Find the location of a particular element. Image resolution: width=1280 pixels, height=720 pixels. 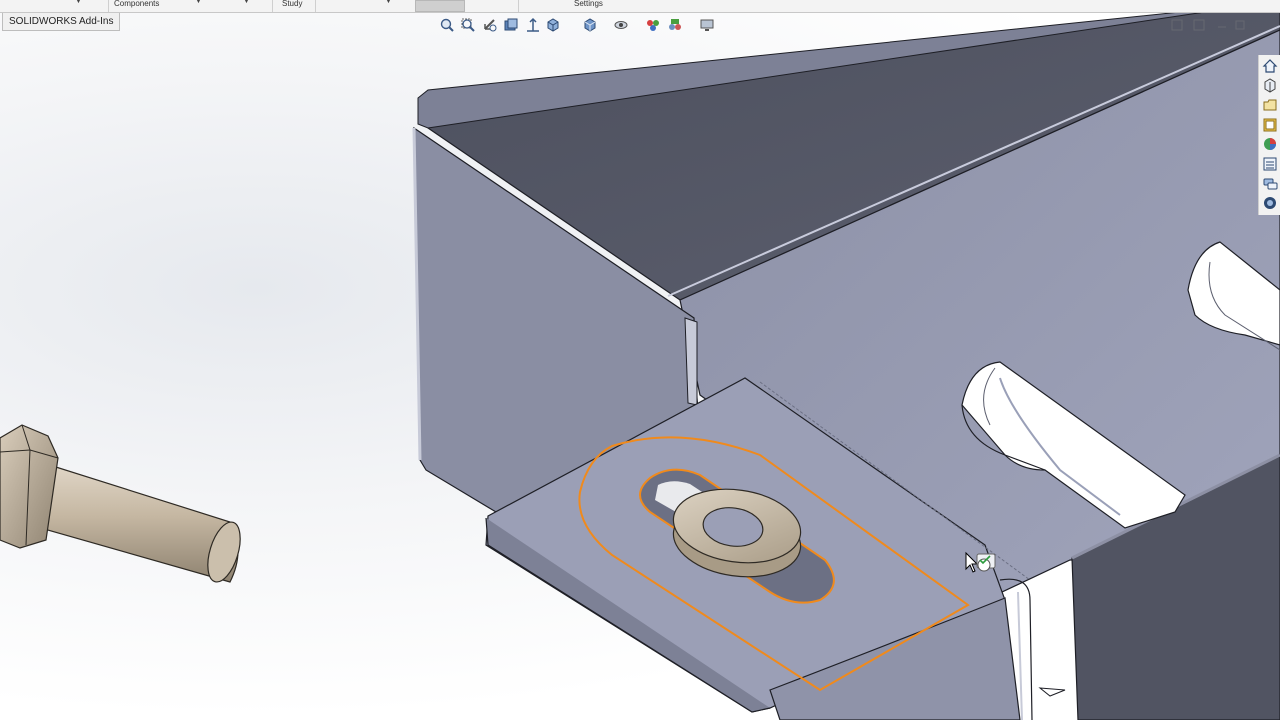

monitor-icon is located at coordinates (707, 25).